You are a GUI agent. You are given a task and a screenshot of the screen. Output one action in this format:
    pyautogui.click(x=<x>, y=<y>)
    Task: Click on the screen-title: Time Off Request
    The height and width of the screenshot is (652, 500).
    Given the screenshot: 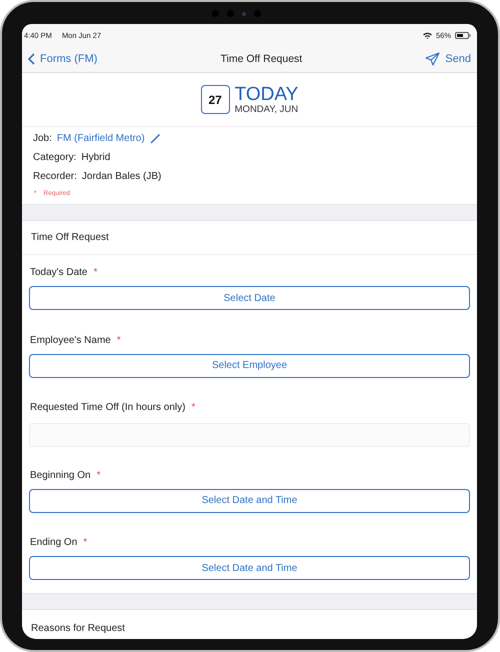 What is the action you would take?
    pyautogui.click(x=261, y=59)
    